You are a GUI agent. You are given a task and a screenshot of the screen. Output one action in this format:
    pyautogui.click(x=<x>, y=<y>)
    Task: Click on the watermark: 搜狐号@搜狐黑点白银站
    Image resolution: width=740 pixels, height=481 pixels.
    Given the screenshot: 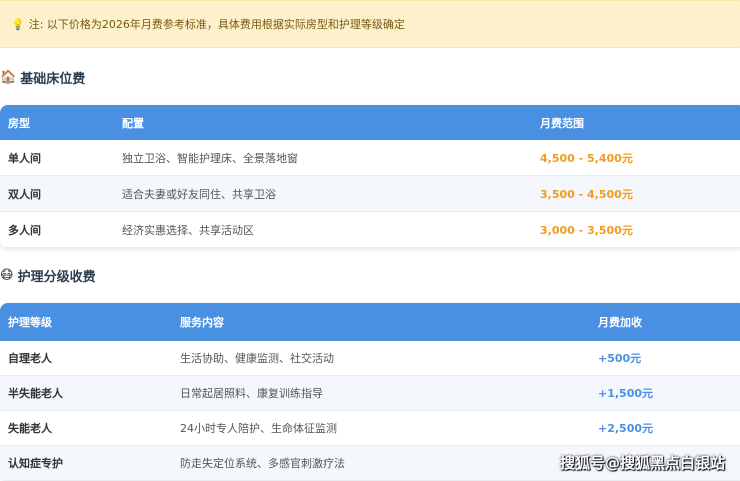 What is the action you would take?
    pyautogui.click(x=643, y=463)
    